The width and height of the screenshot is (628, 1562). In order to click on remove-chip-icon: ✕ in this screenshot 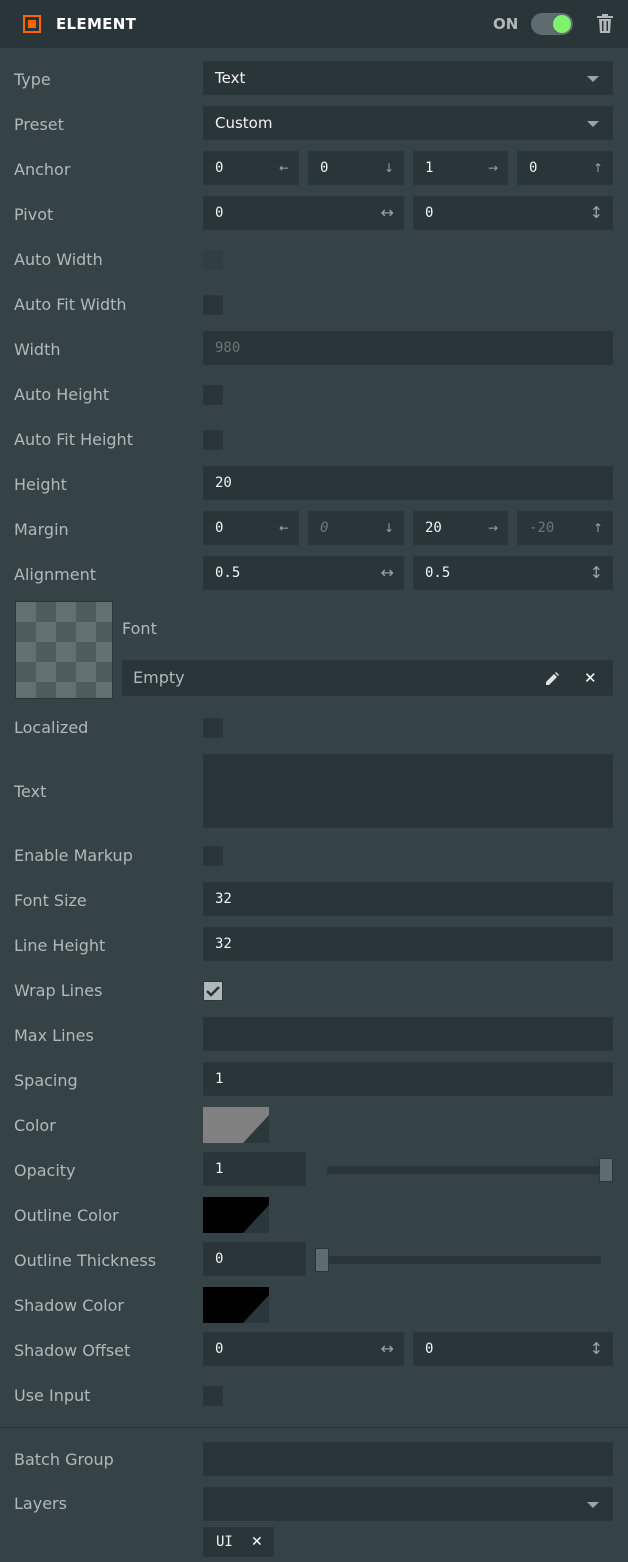, I will do `click(257, 1542)`.